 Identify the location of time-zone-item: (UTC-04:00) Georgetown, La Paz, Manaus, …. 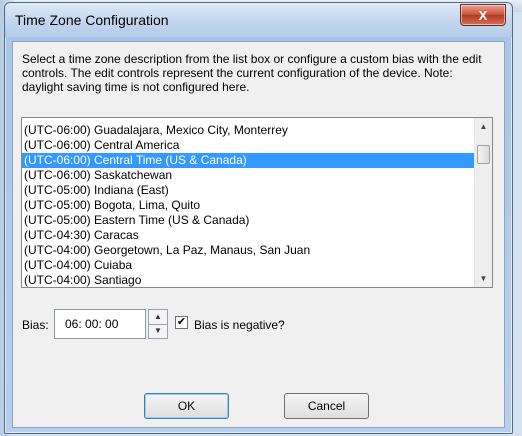
(248, 250).